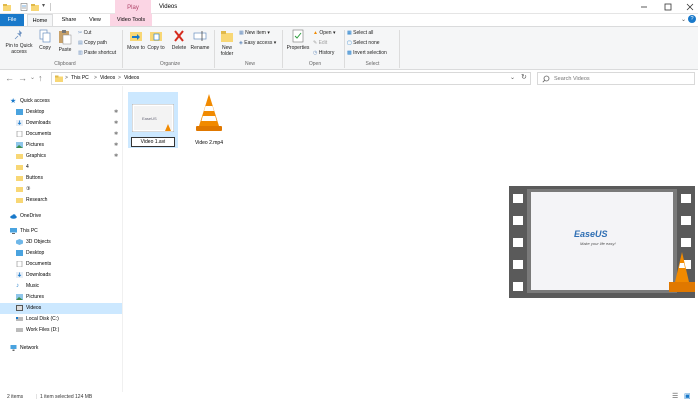  I want to click on search-box, so click(616, 78).